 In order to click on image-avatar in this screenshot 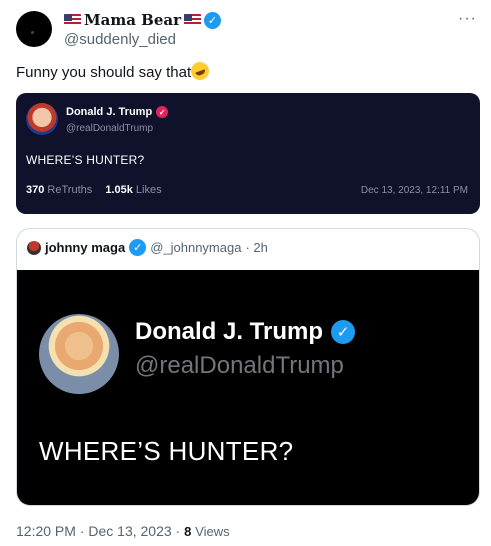, I will do `click(79, 354)`.